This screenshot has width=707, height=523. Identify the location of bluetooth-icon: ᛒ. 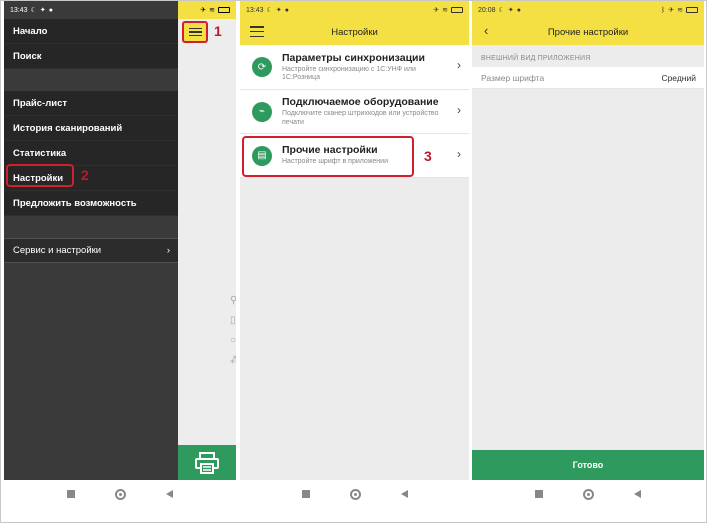
(663, 10).